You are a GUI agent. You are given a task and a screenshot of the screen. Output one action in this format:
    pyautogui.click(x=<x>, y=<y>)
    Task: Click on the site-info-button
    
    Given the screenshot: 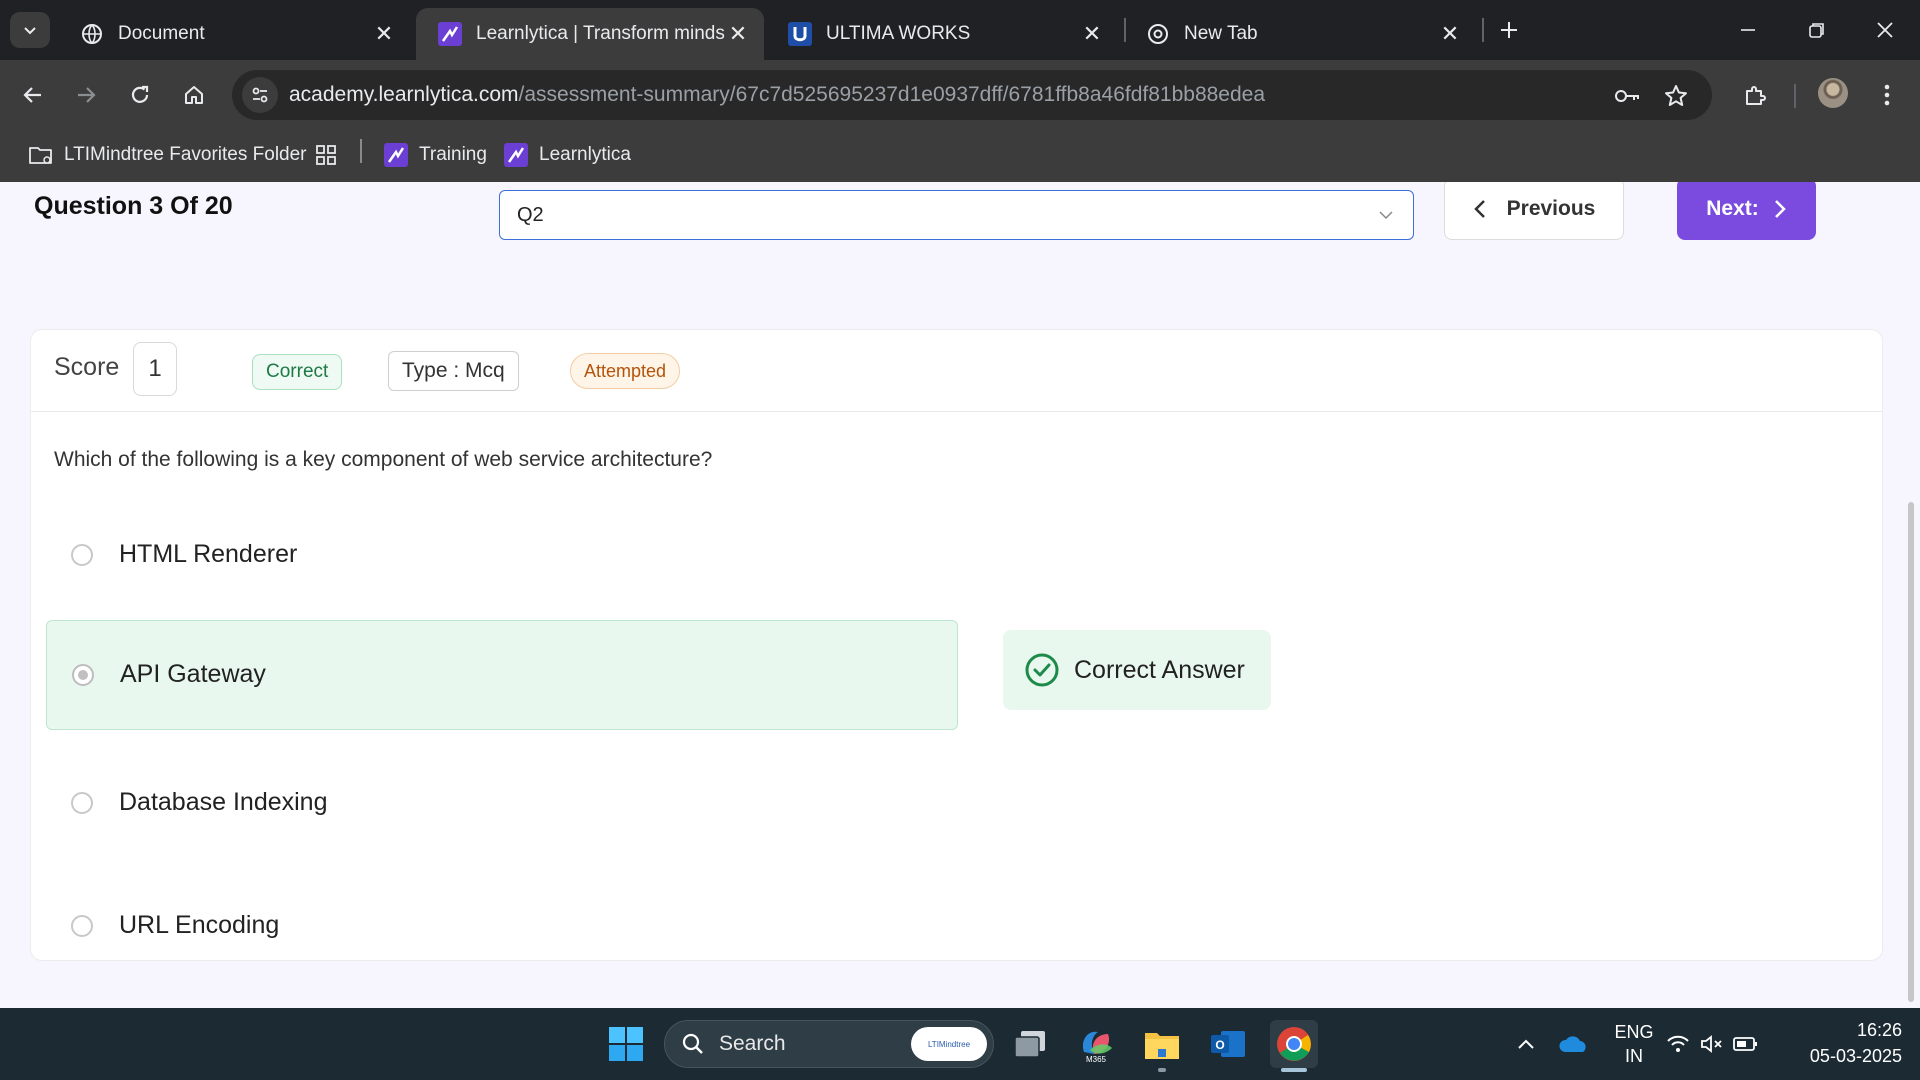 What is the action you would take?
    pyautogui.click(x=260, y=95)
    